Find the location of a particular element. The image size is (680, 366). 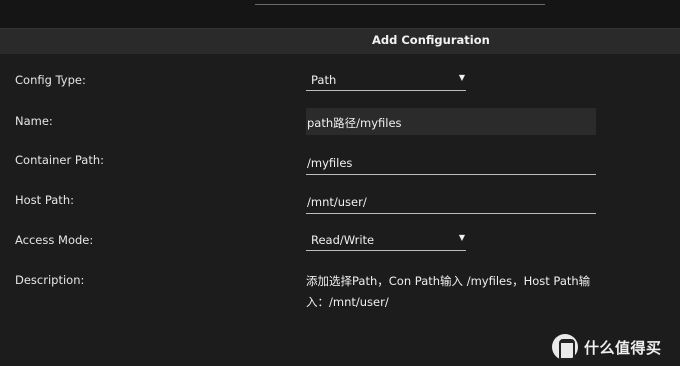

config-type-label: Config Type: is located at coordinates (50, 80).